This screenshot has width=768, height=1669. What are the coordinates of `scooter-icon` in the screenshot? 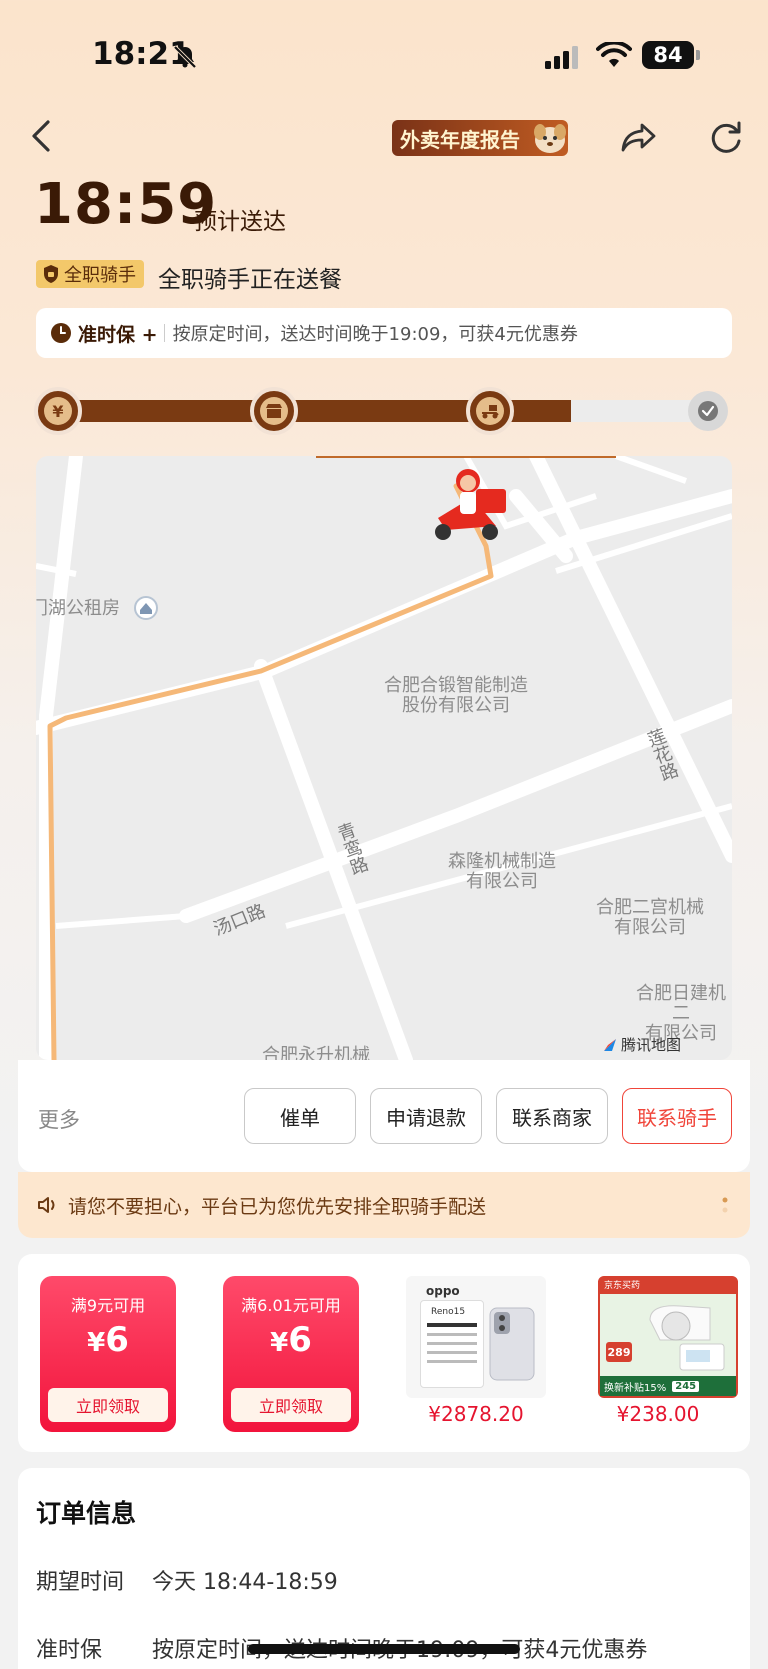 It's located at (490, 412).